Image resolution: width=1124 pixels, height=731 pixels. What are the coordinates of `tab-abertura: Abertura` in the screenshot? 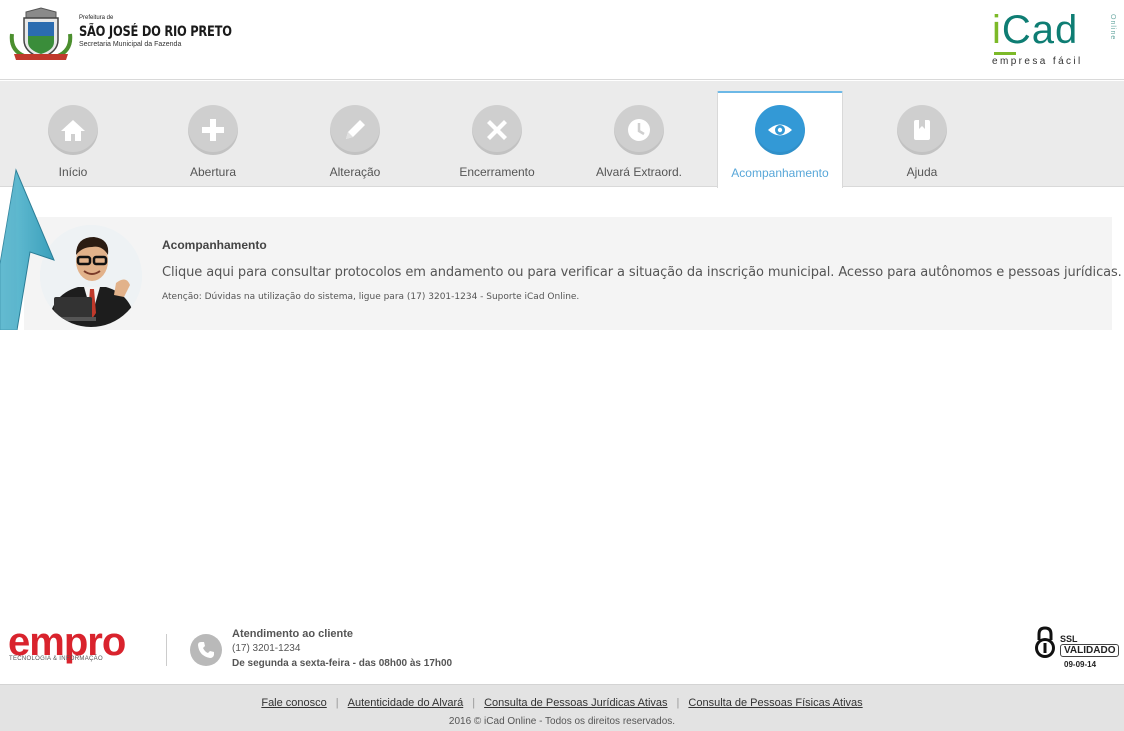 It's located at (213, 134).